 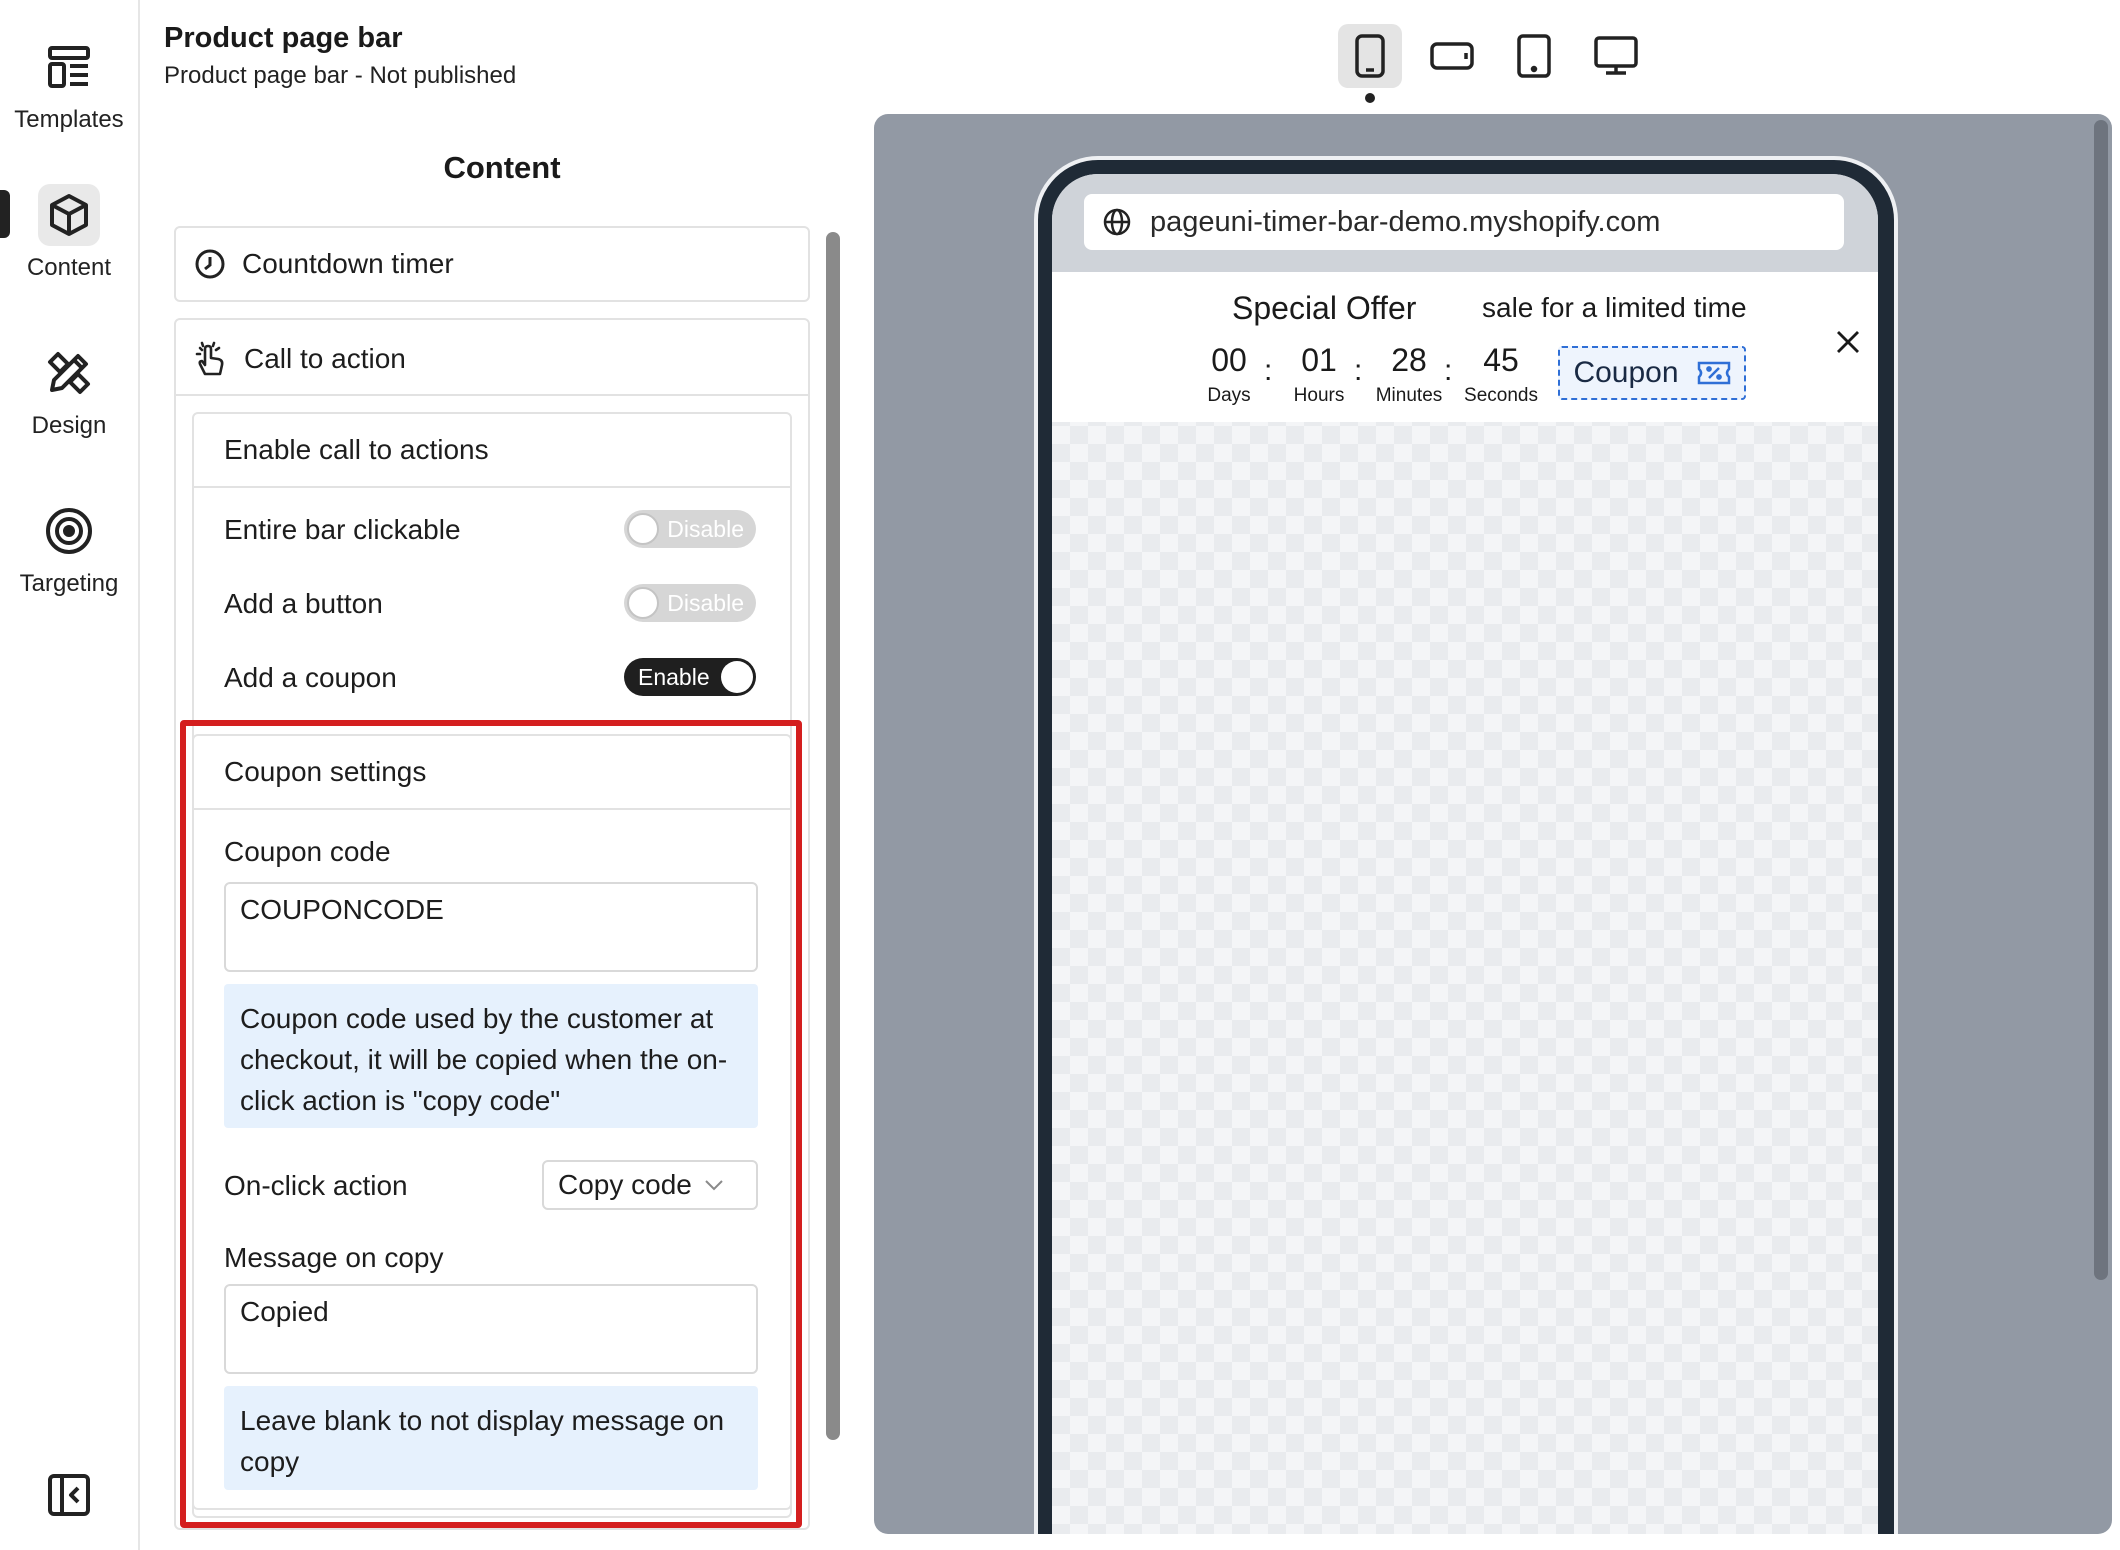 What do you see at coordinates (674, 676) in the screenshot?
I see `toggle-state: Enable` at bounding box center [674, 676].